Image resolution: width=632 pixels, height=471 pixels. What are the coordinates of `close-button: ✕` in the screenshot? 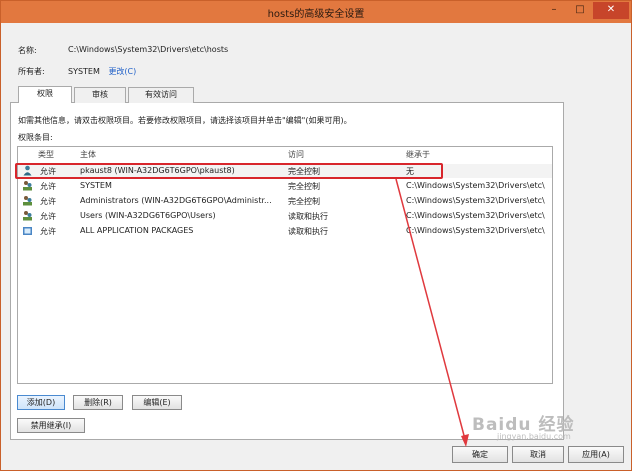 It's located at (611, 10).